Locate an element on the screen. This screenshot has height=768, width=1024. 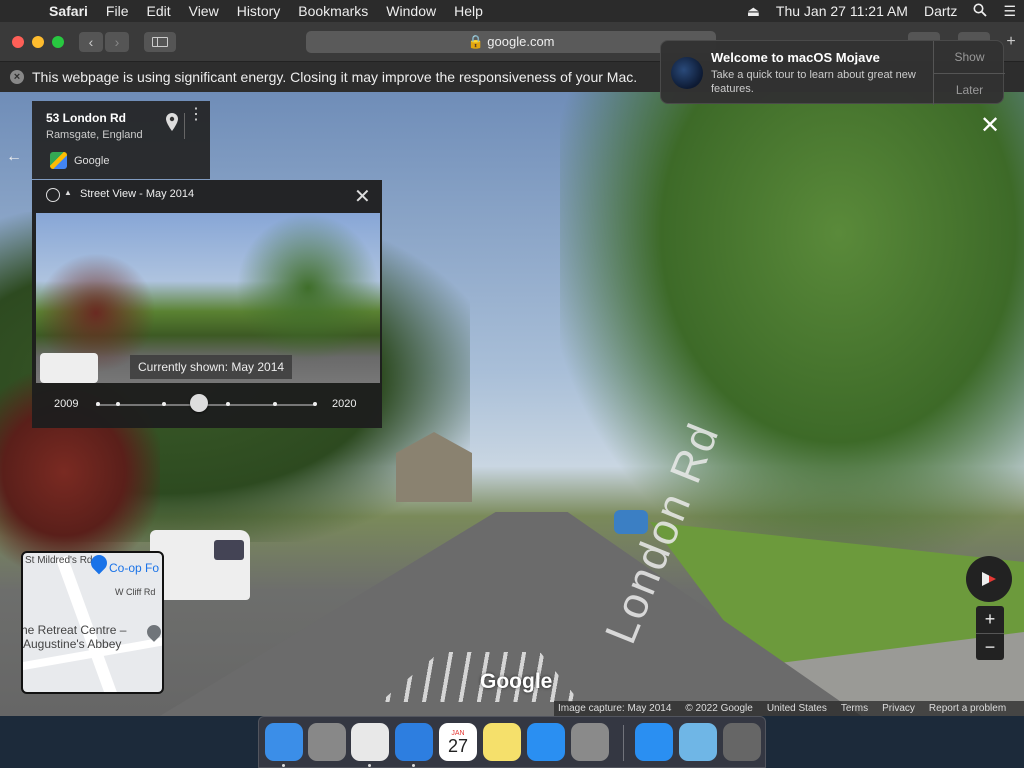
card-divider is located at coordinates (184, 126).